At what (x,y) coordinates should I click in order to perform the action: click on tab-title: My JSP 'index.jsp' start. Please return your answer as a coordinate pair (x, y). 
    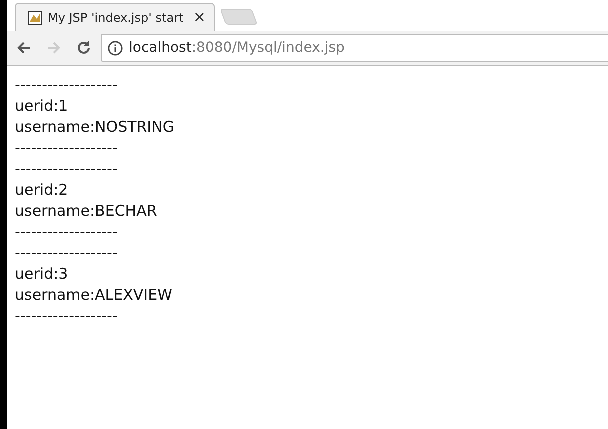
    Looking at the image, I should click on (116, 18).